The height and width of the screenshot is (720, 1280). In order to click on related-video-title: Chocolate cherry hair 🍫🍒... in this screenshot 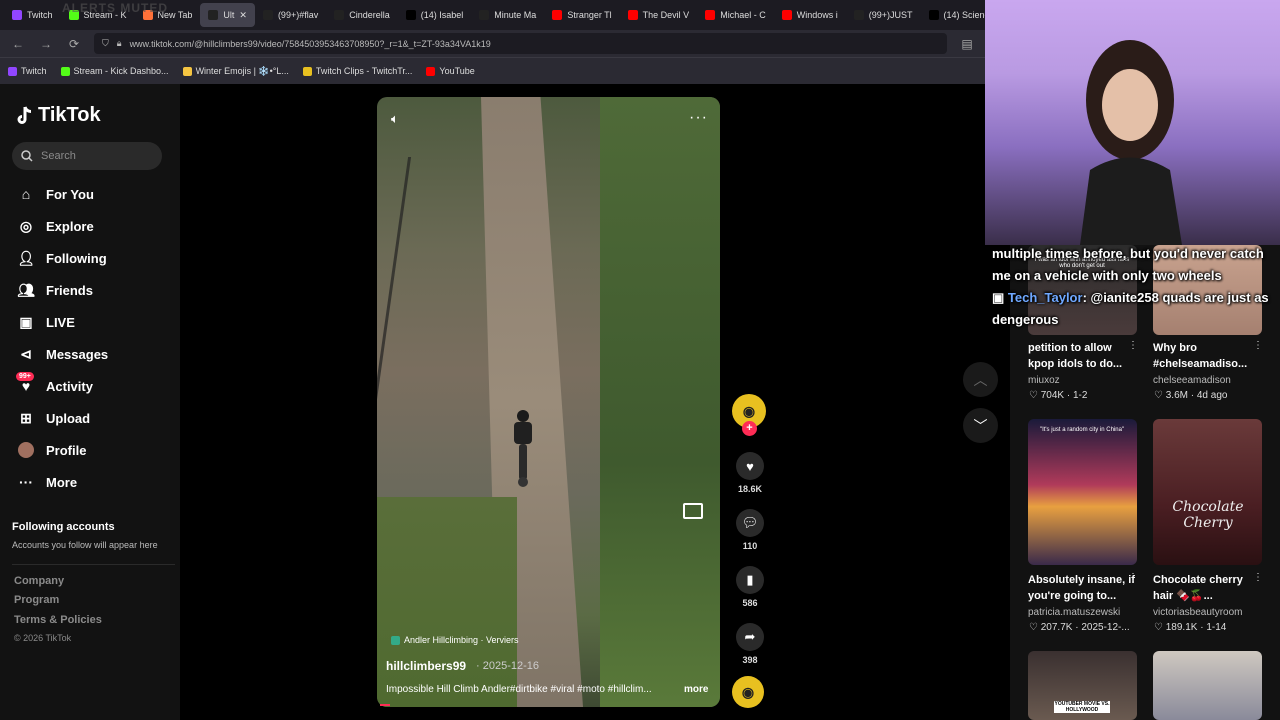, I will do `click(1208, 588)`.